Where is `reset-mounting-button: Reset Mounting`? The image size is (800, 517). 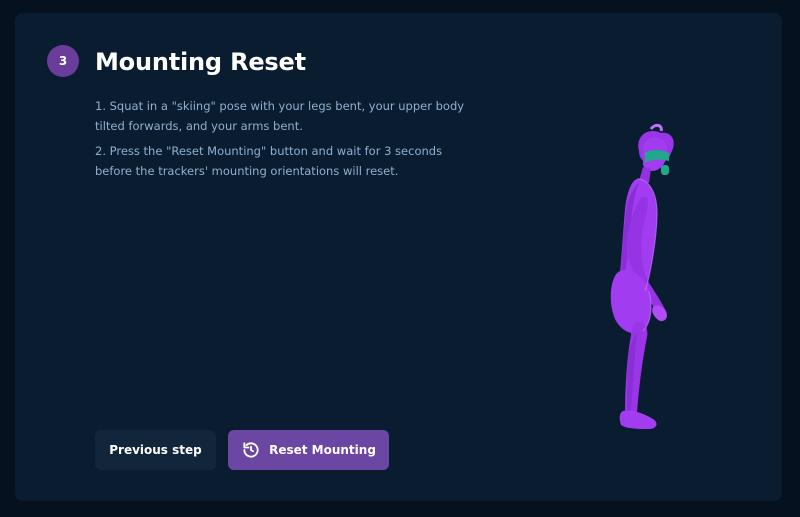
reset-mounting-button: Reset Mounting is located at coordinates (308, 450).